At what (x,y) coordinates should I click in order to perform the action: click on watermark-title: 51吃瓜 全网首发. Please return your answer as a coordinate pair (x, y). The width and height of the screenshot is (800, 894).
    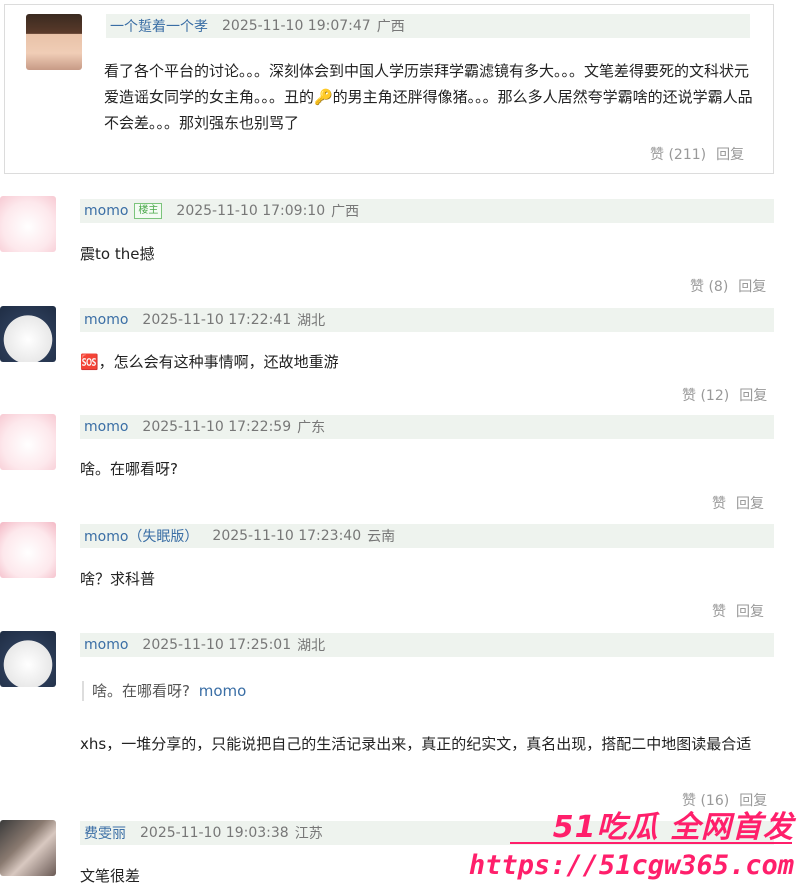
    Looking at the image, I should click on (673, 827).